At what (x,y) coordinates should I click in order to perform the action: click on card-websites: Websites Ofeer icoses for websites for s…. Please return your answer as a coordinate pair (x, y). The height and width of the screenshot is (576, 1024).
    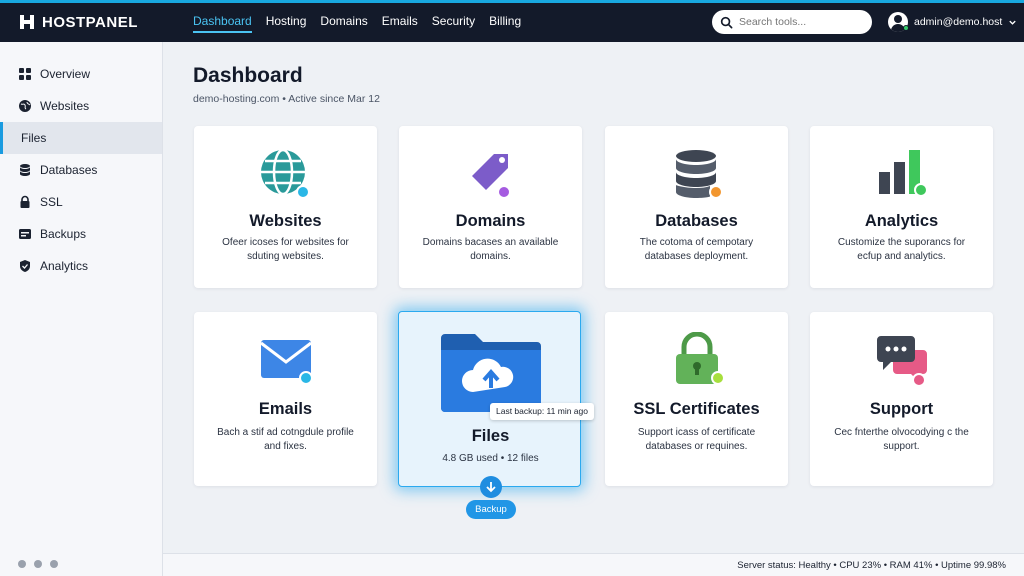
    Looking at the image, I should click on (285, 207).